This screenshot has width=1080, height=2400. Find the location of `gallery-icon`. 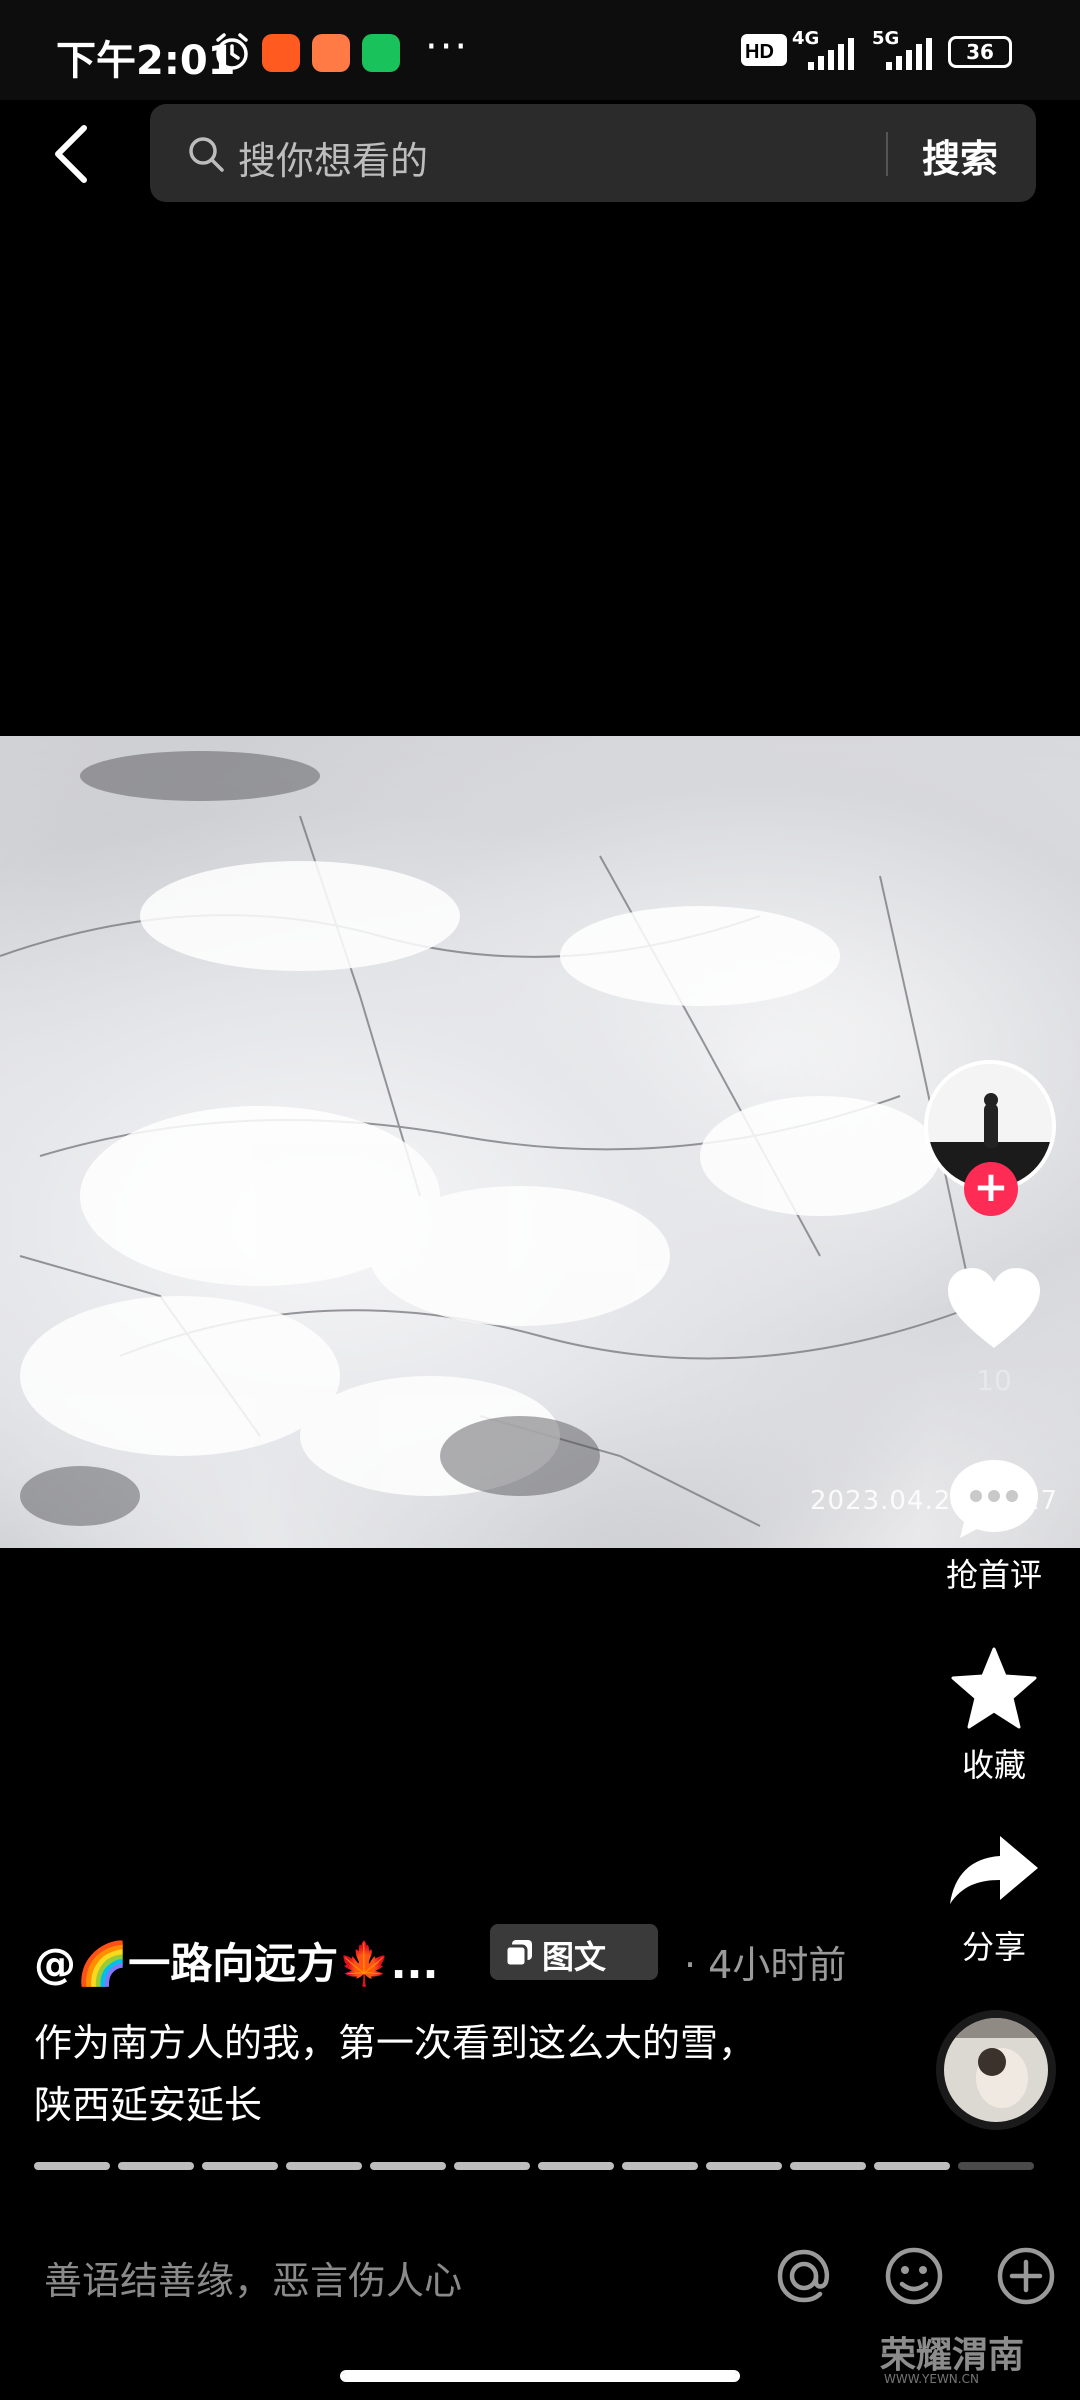

gallery-icon is located at coordinates (518, 1954).